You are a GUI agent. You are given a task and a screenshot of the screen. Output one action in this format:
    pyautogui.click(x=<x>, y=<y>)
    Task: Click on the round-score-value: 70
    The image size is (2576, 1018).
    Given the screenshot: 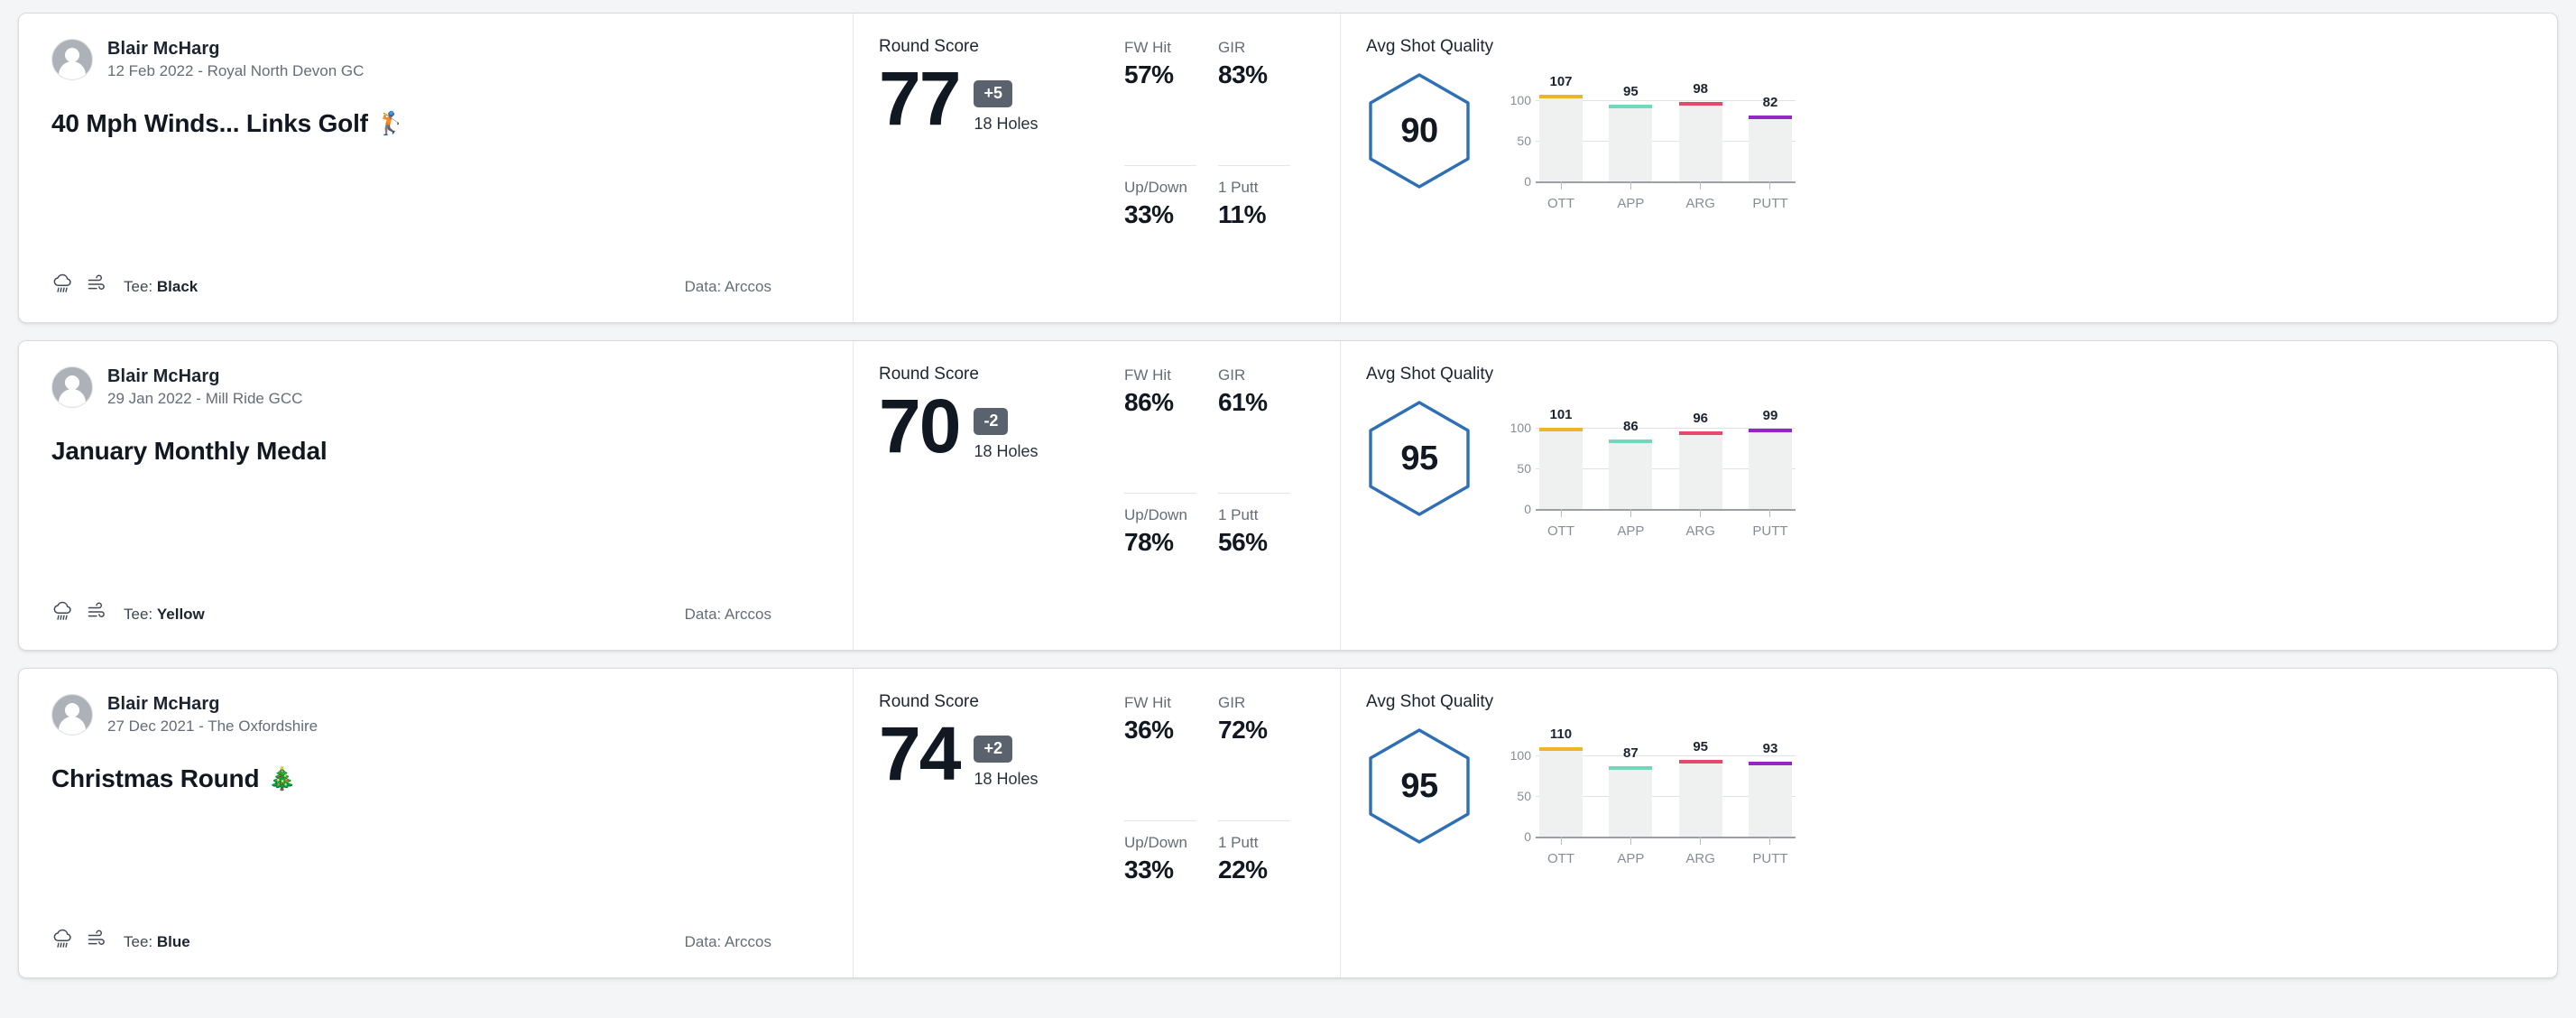 What is the action you would take?
    pyautogui.click(x=920, y=426)
    